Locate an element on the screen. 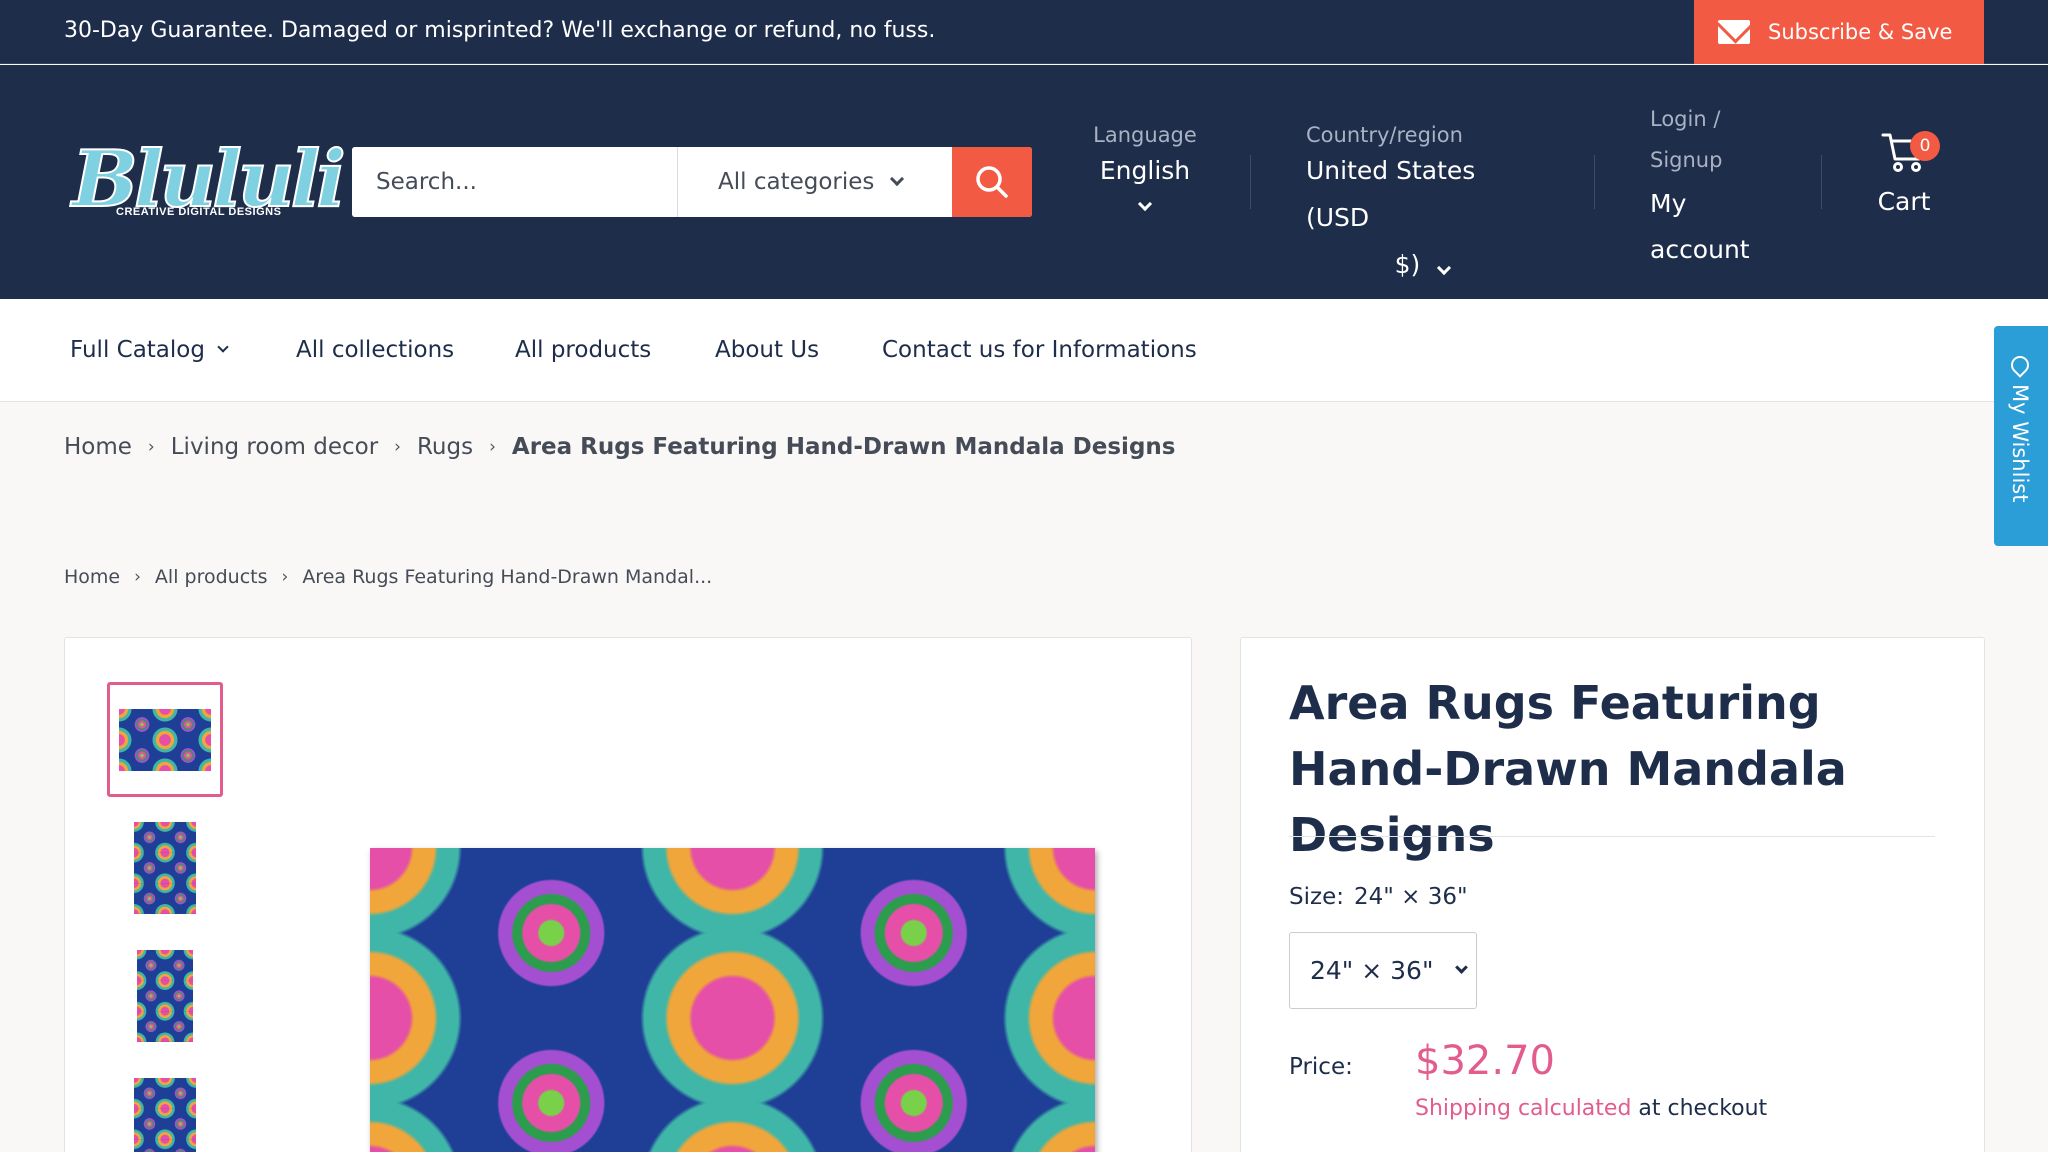 The image size is (2048, 1152). nav-item-contact: Contact us for Informations is located at coordinates (1039, 350).